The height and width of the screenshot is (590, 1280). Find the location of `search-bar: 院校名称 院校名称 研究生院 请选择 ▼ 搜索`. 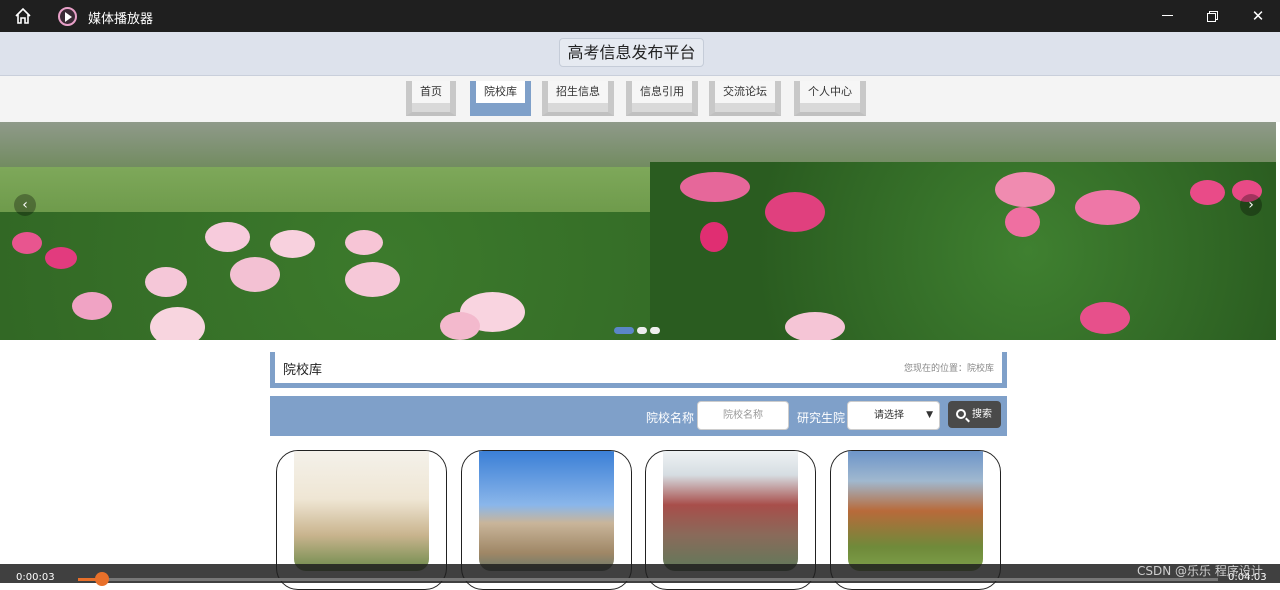

search-bar: 院校名称 院校名称 研究生院 请选择 ▼ 搜索 is located at coordinates (638, 416).